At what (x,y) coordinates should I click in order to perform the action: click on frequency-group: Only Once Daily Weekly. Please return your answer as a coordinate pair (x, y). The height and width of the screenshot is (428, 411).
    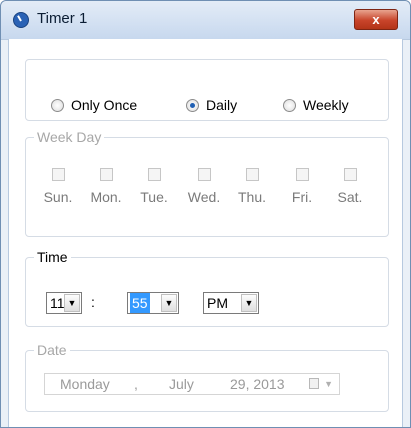
    Looking at the image, I should click on (207, 90).